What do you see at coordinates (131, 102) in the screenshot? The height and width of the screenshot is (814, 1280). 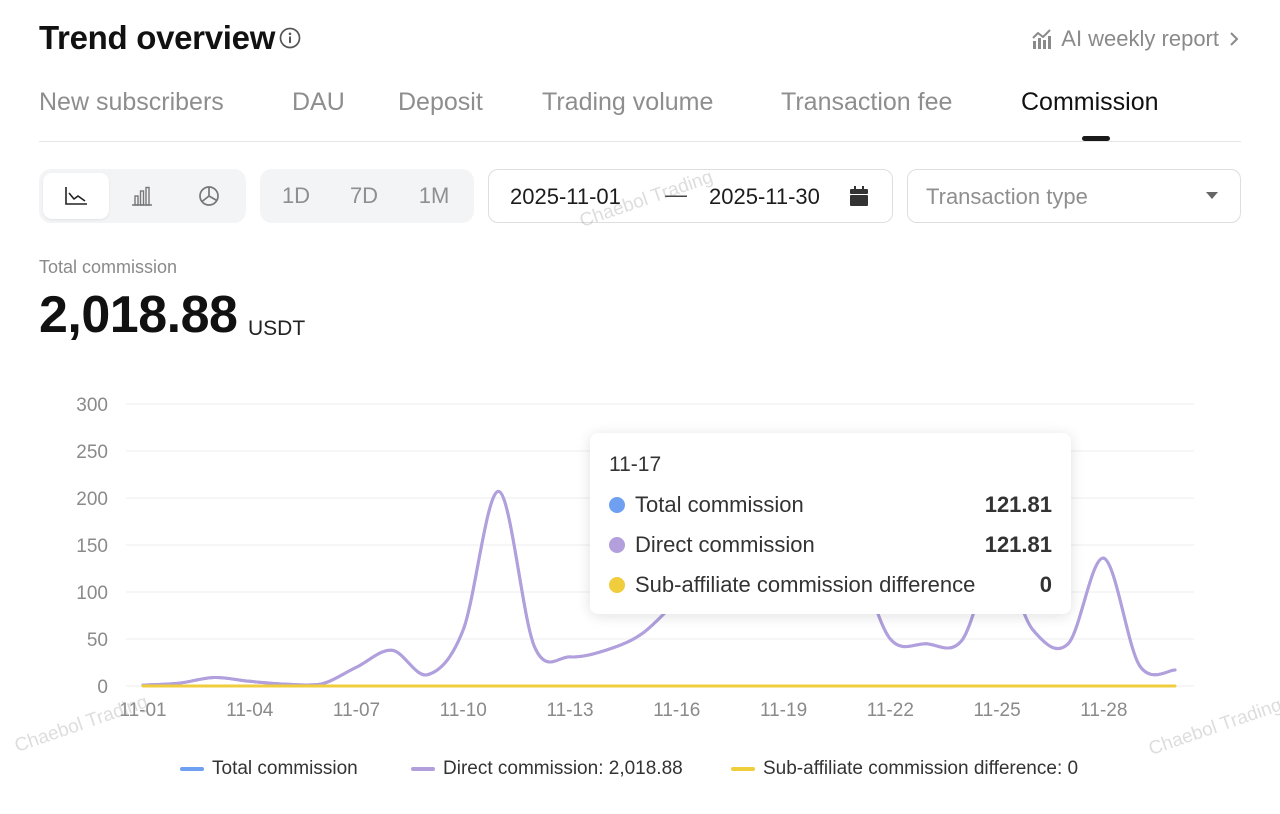 I see `tab-new-subscribers: New subscribers` at bounding box center [131, 102].